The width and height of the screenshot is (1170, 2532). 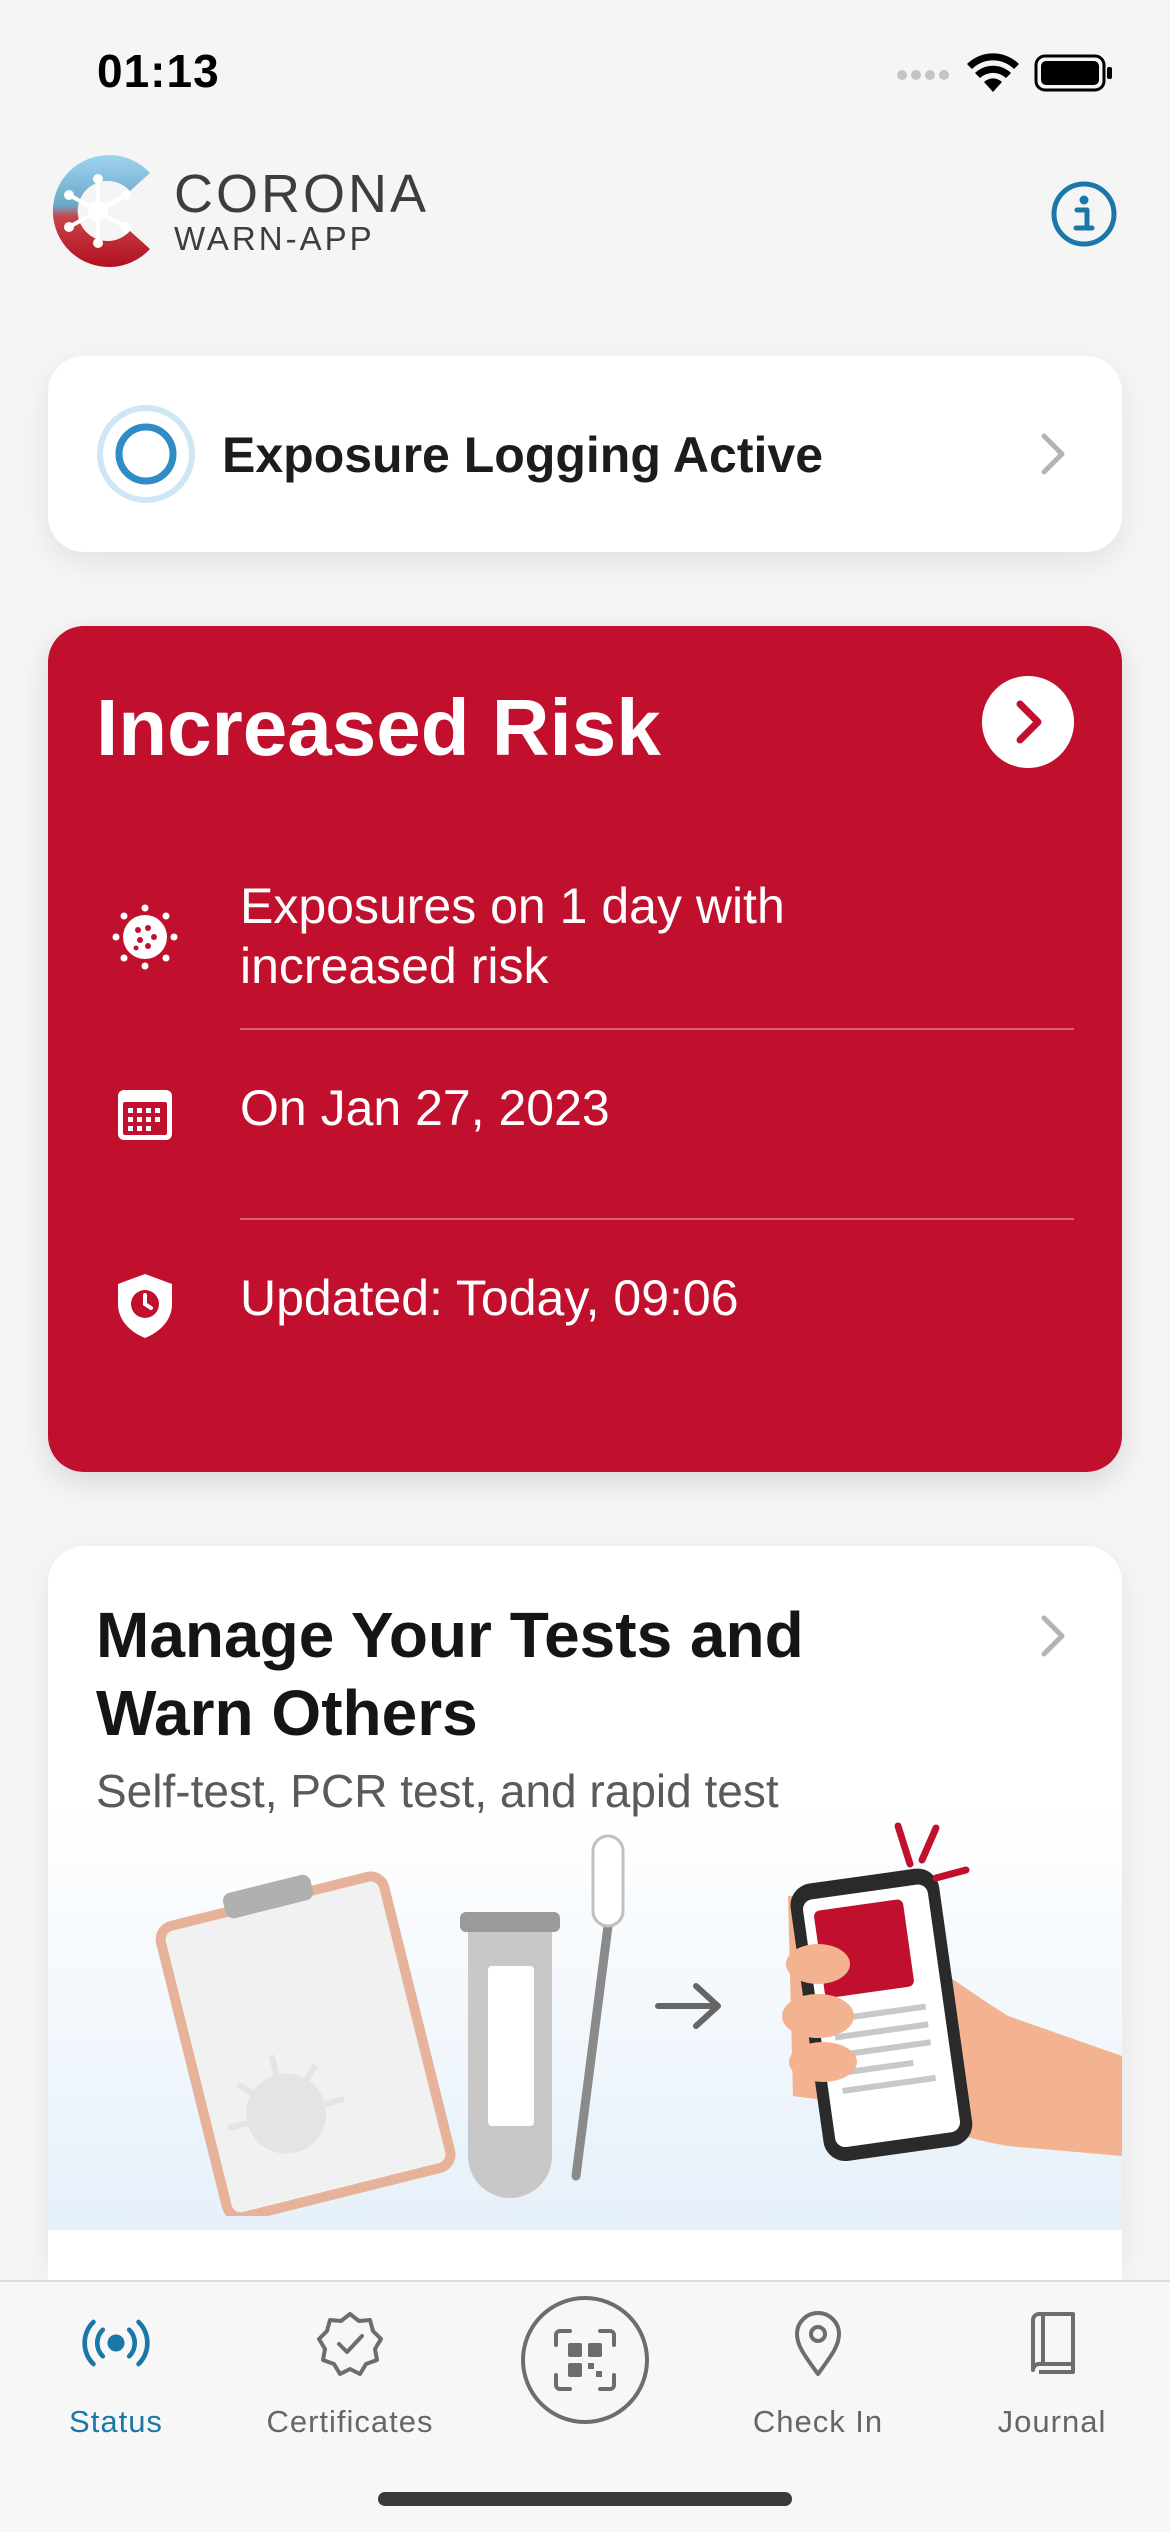 I want to click on calendar-icon, so click(x=145, y=1115).